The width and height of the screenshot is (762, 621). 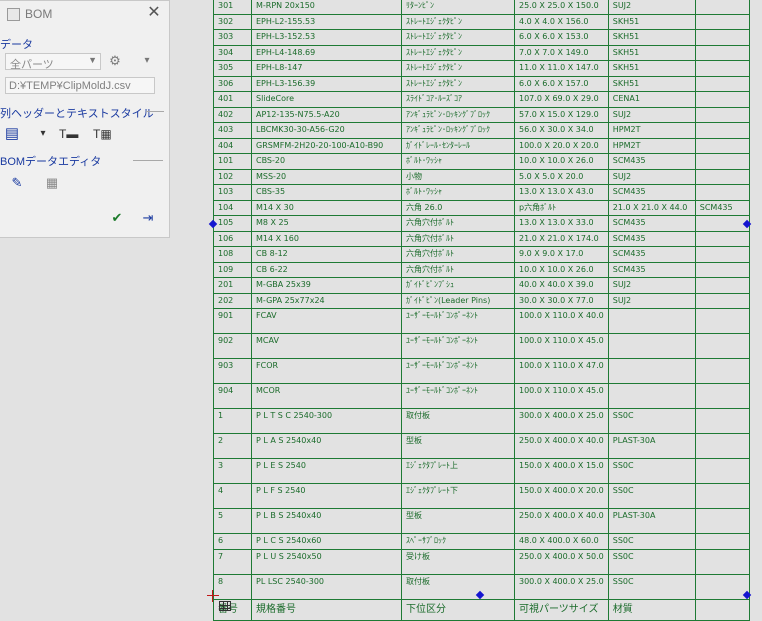 What do you see at coordinates (326, 421) in the screenshot?
I see `table-cell: P L T S C 2540-300` at bounding box center [326, 421].